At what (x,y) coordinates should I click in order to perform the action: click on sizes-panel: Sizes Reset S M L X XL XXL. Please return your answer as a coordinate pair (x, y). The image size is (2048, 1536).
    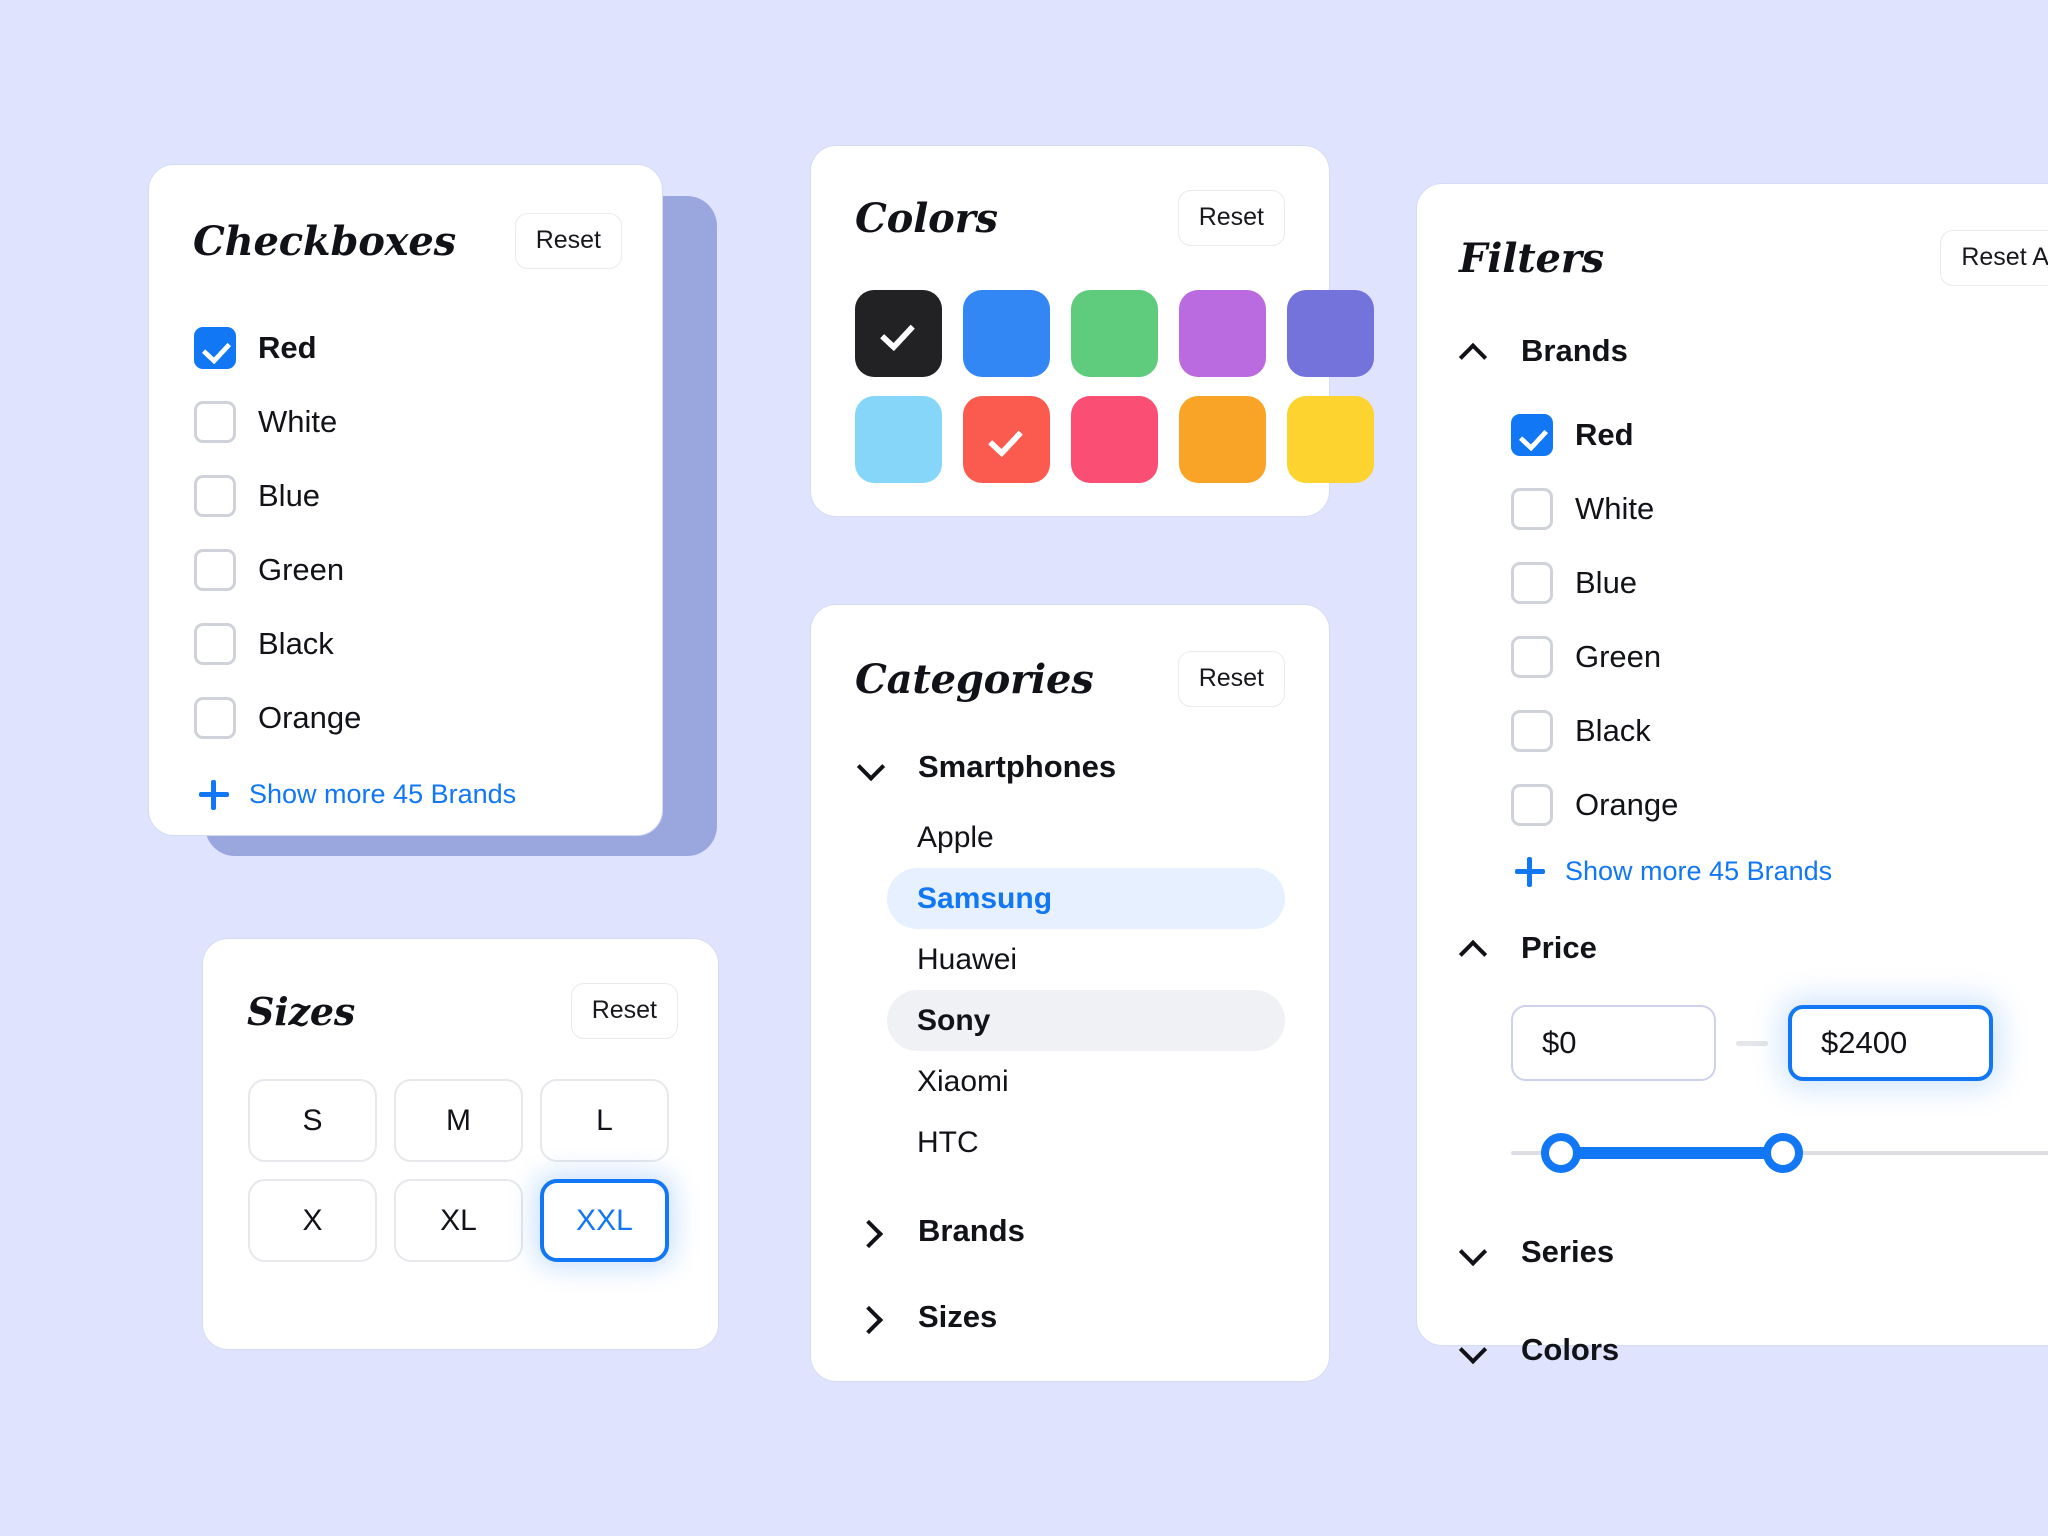
    Looking at the image, I should click on (460, 1144).